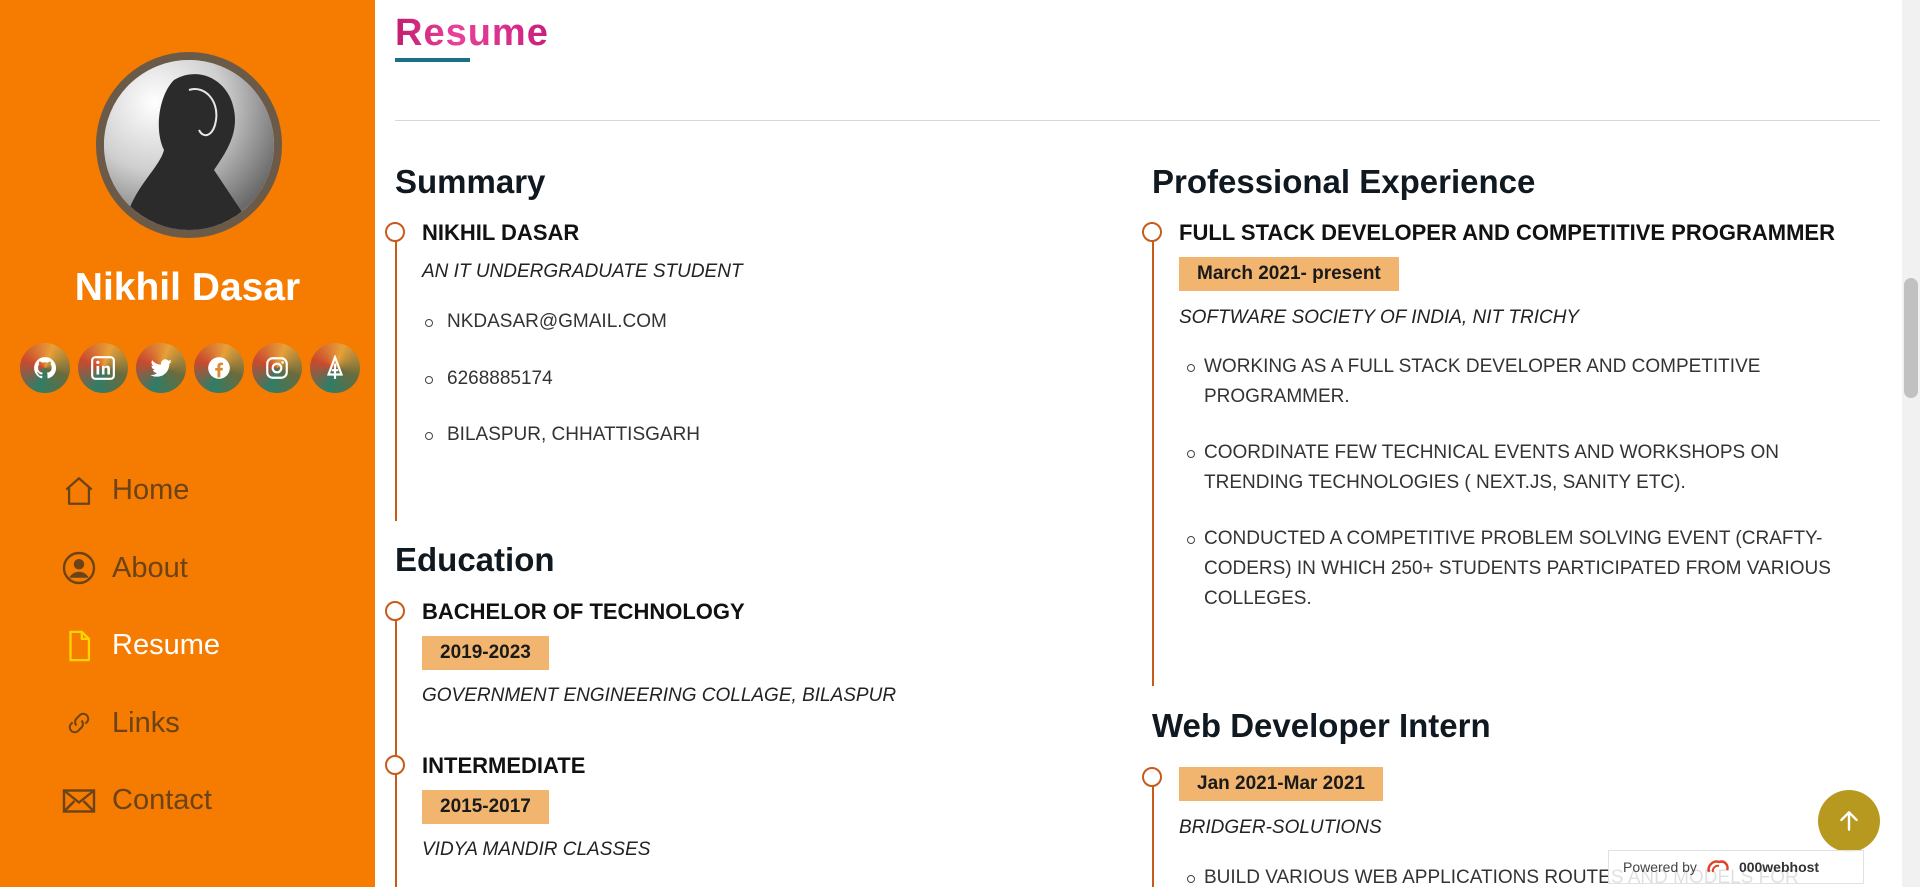 The height and width of the screenshot is (887, 1920). What do you see at coordinates (396, 748) in the screenshot?
I see `education-timeline` at bounding box center [396, 748].